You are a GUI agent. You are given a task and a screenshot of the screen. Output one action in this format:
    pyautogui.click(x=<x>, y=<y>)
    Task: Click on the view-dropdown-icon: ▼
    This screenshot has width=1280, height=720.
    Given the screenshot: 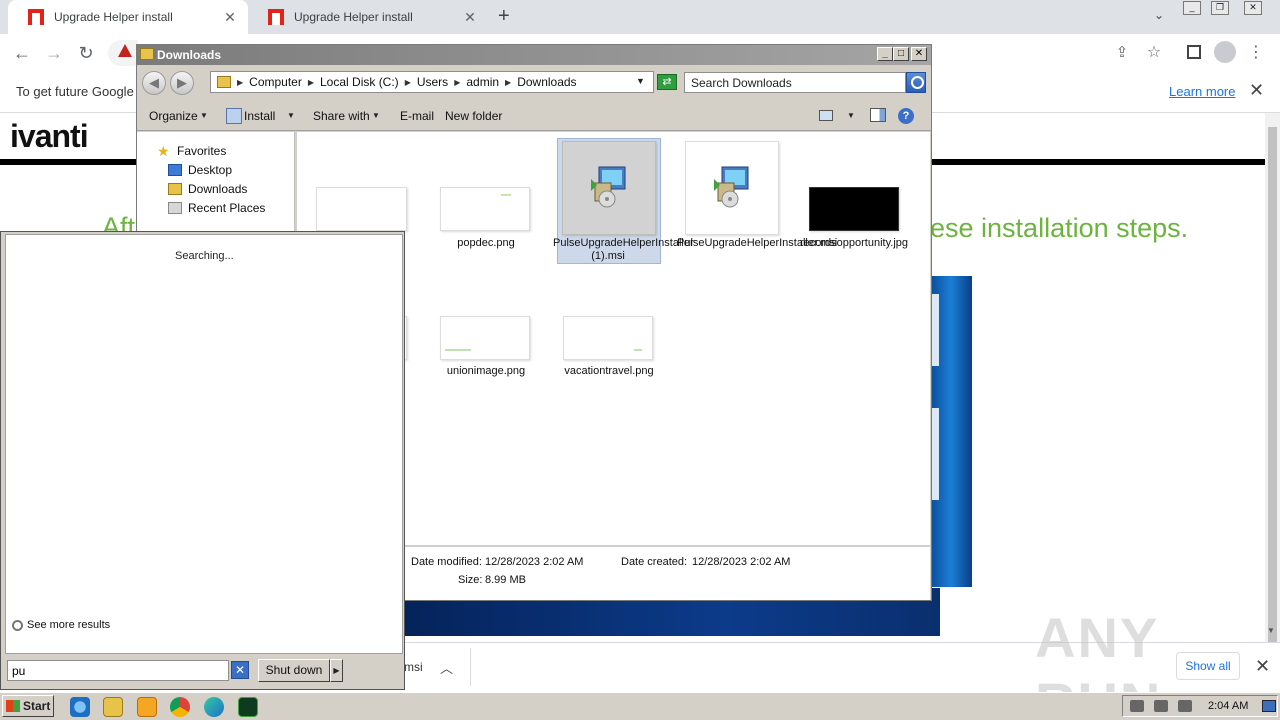 What is the action you would take?
    pyautogui.click(x=851, y=115)
    